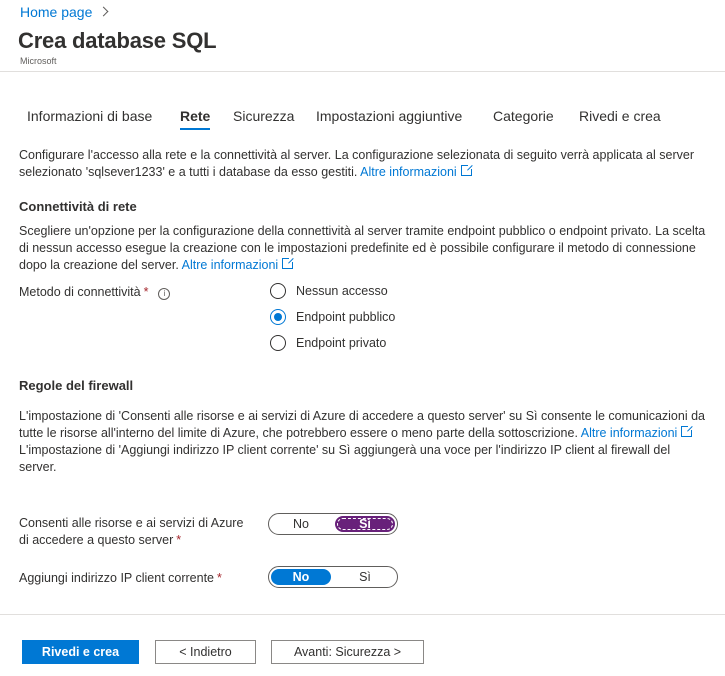  I want to click on toggle-option-no: No, so click(301, 524).